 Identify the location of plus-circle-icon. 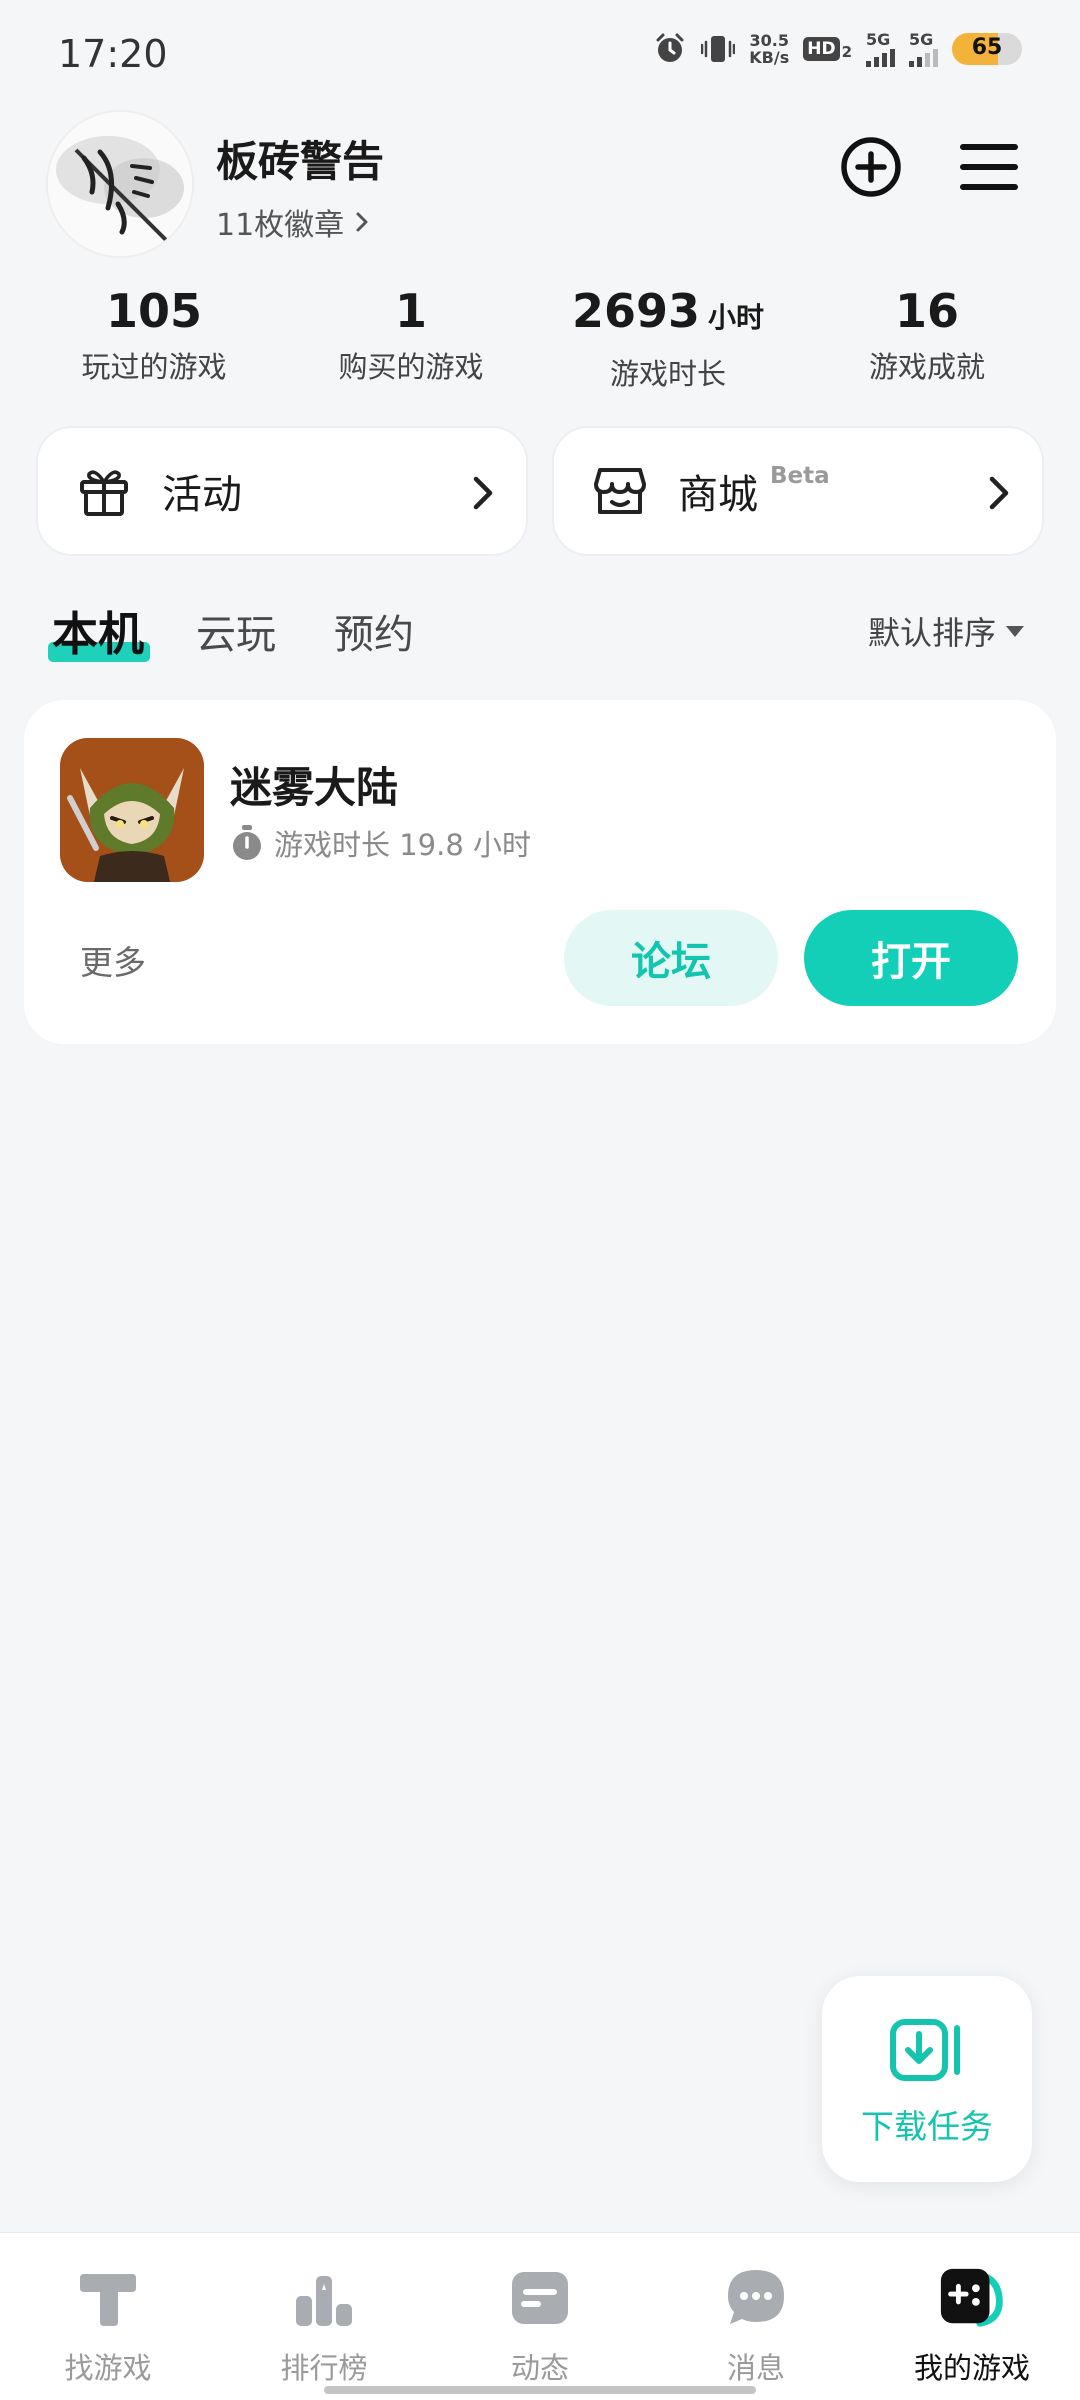
(871, 167).